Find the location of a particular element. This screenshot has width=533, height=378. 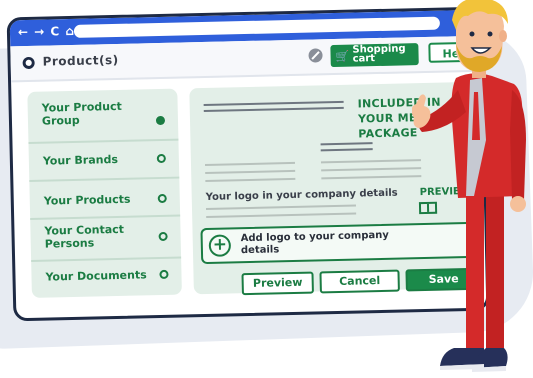

shopping-cart-button: 🛒 Shopping cart is located at coordinates (374, 55).